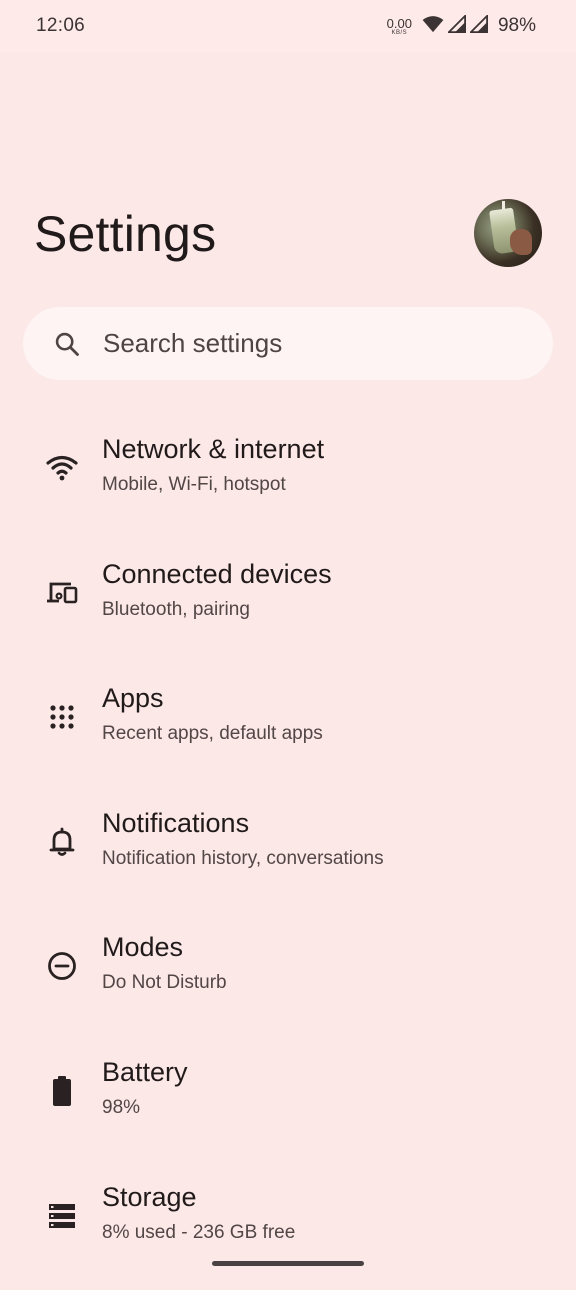 This screenshot has height=1290, width=576. Describe the element at coordinates (212, 734) in the screenshot. I see `settings-item-subtitle: Recent apps, default apps` at that location.